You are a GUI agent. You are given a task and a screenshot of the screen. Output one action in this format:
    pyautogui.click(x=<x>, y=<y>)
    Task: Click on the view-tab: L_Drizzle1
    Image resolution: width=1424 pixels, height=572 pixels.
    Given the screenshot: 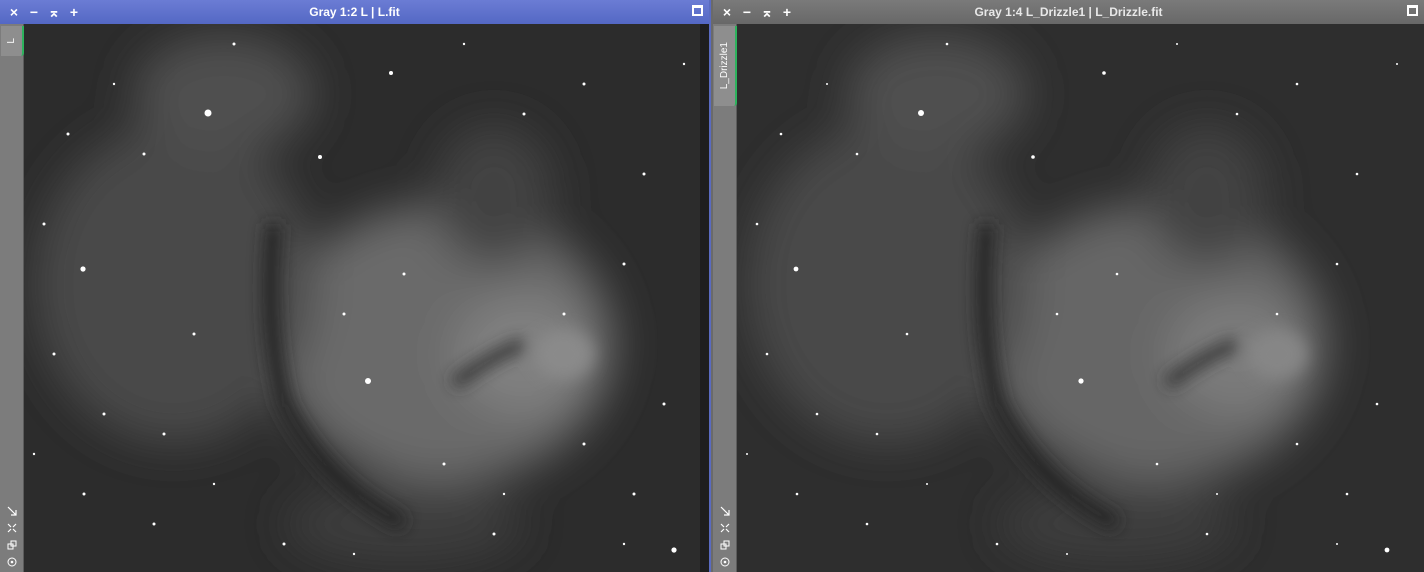 What is the action you would take?
    pyautogui.click(x=725, y=66)
    